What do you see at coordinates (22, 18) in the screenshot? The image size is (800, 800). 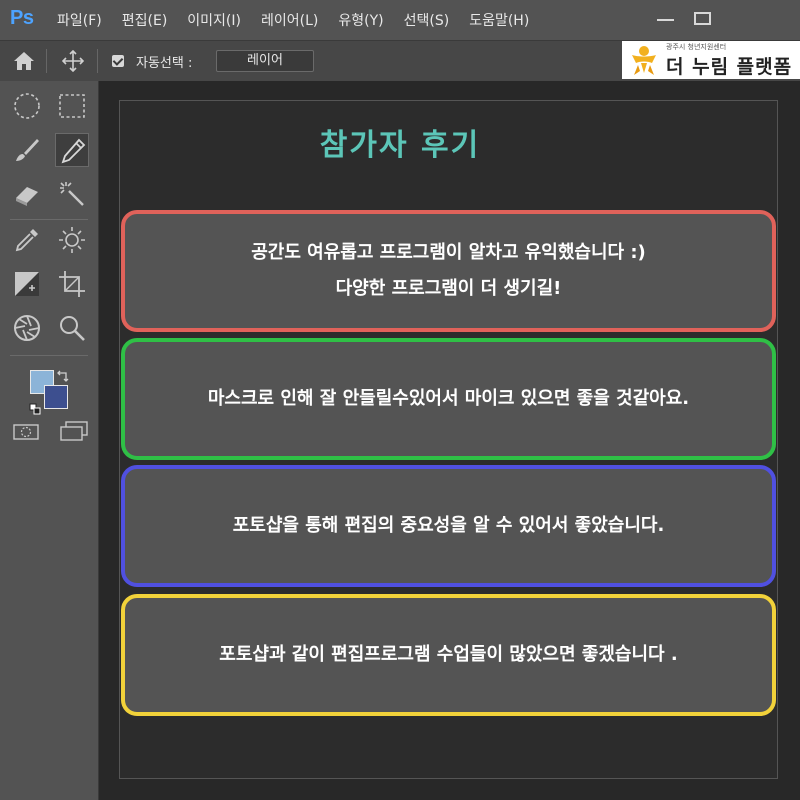 I see `app-logo: Ps` at bounding box center [22, 18].